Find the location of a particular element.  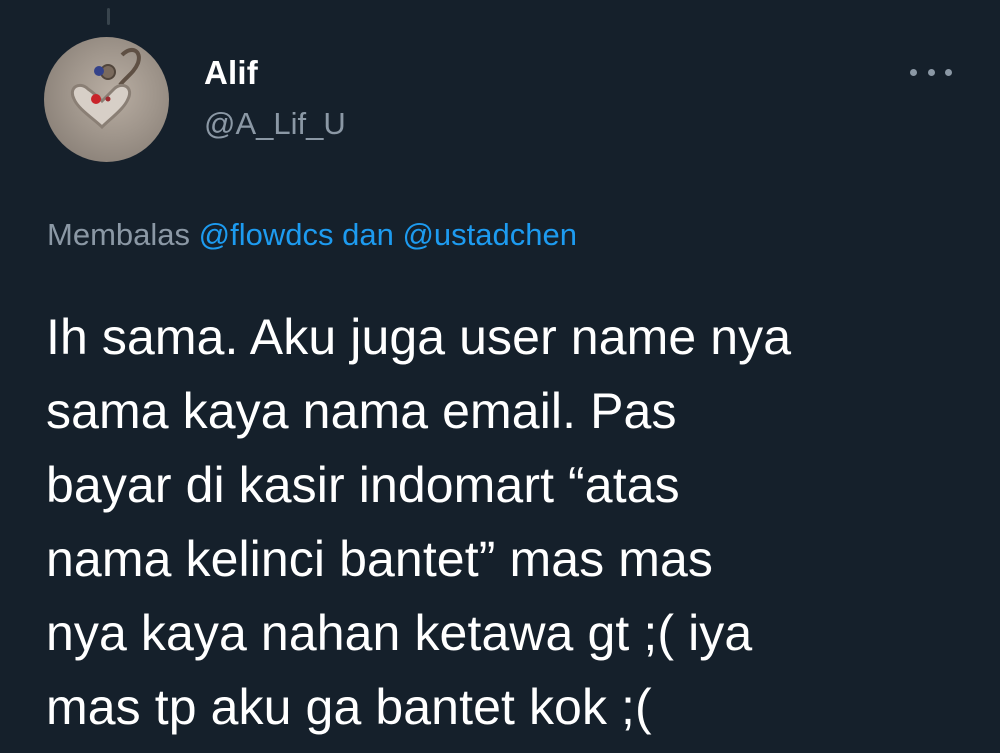

reply-connector: dan is located at coordinates (368, 234).